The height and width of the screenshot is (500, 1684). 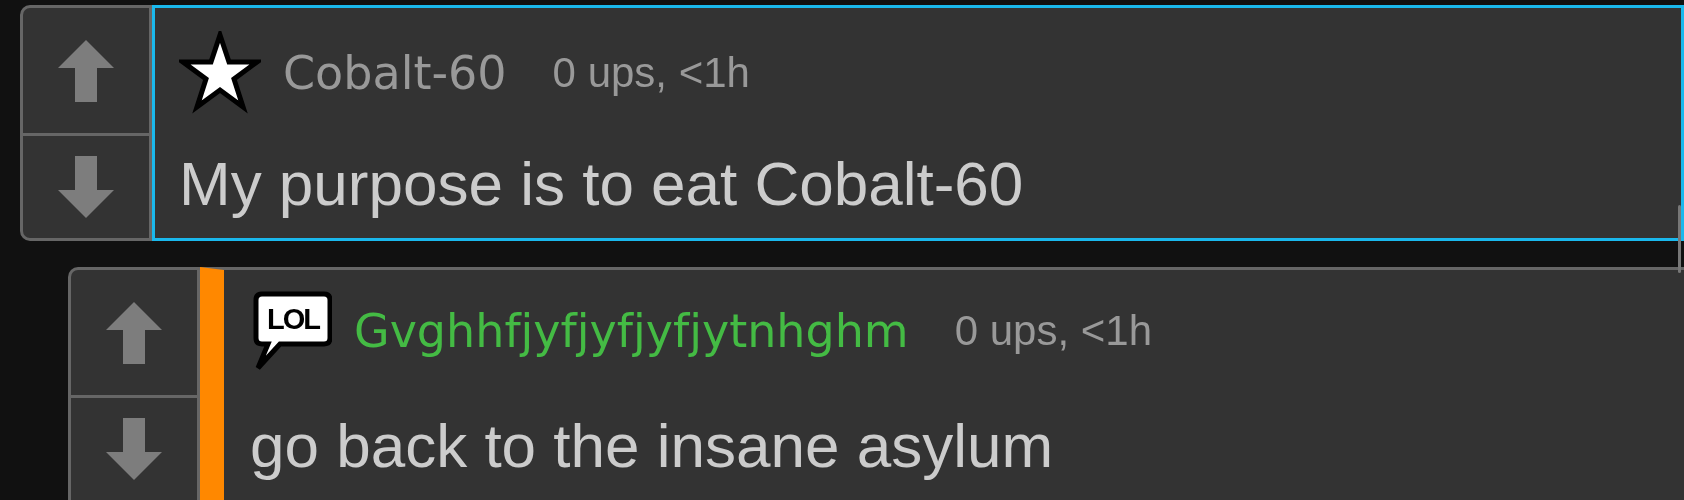 I want to click on username-link: Cobalt-60, so click(x=395, y=73).